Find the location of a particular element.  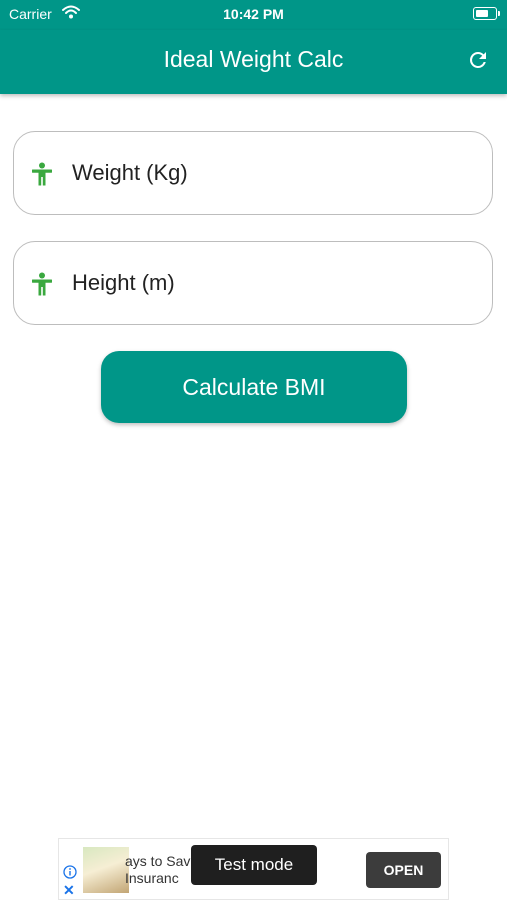

refresh-icon is located at coordinates (478, 60).